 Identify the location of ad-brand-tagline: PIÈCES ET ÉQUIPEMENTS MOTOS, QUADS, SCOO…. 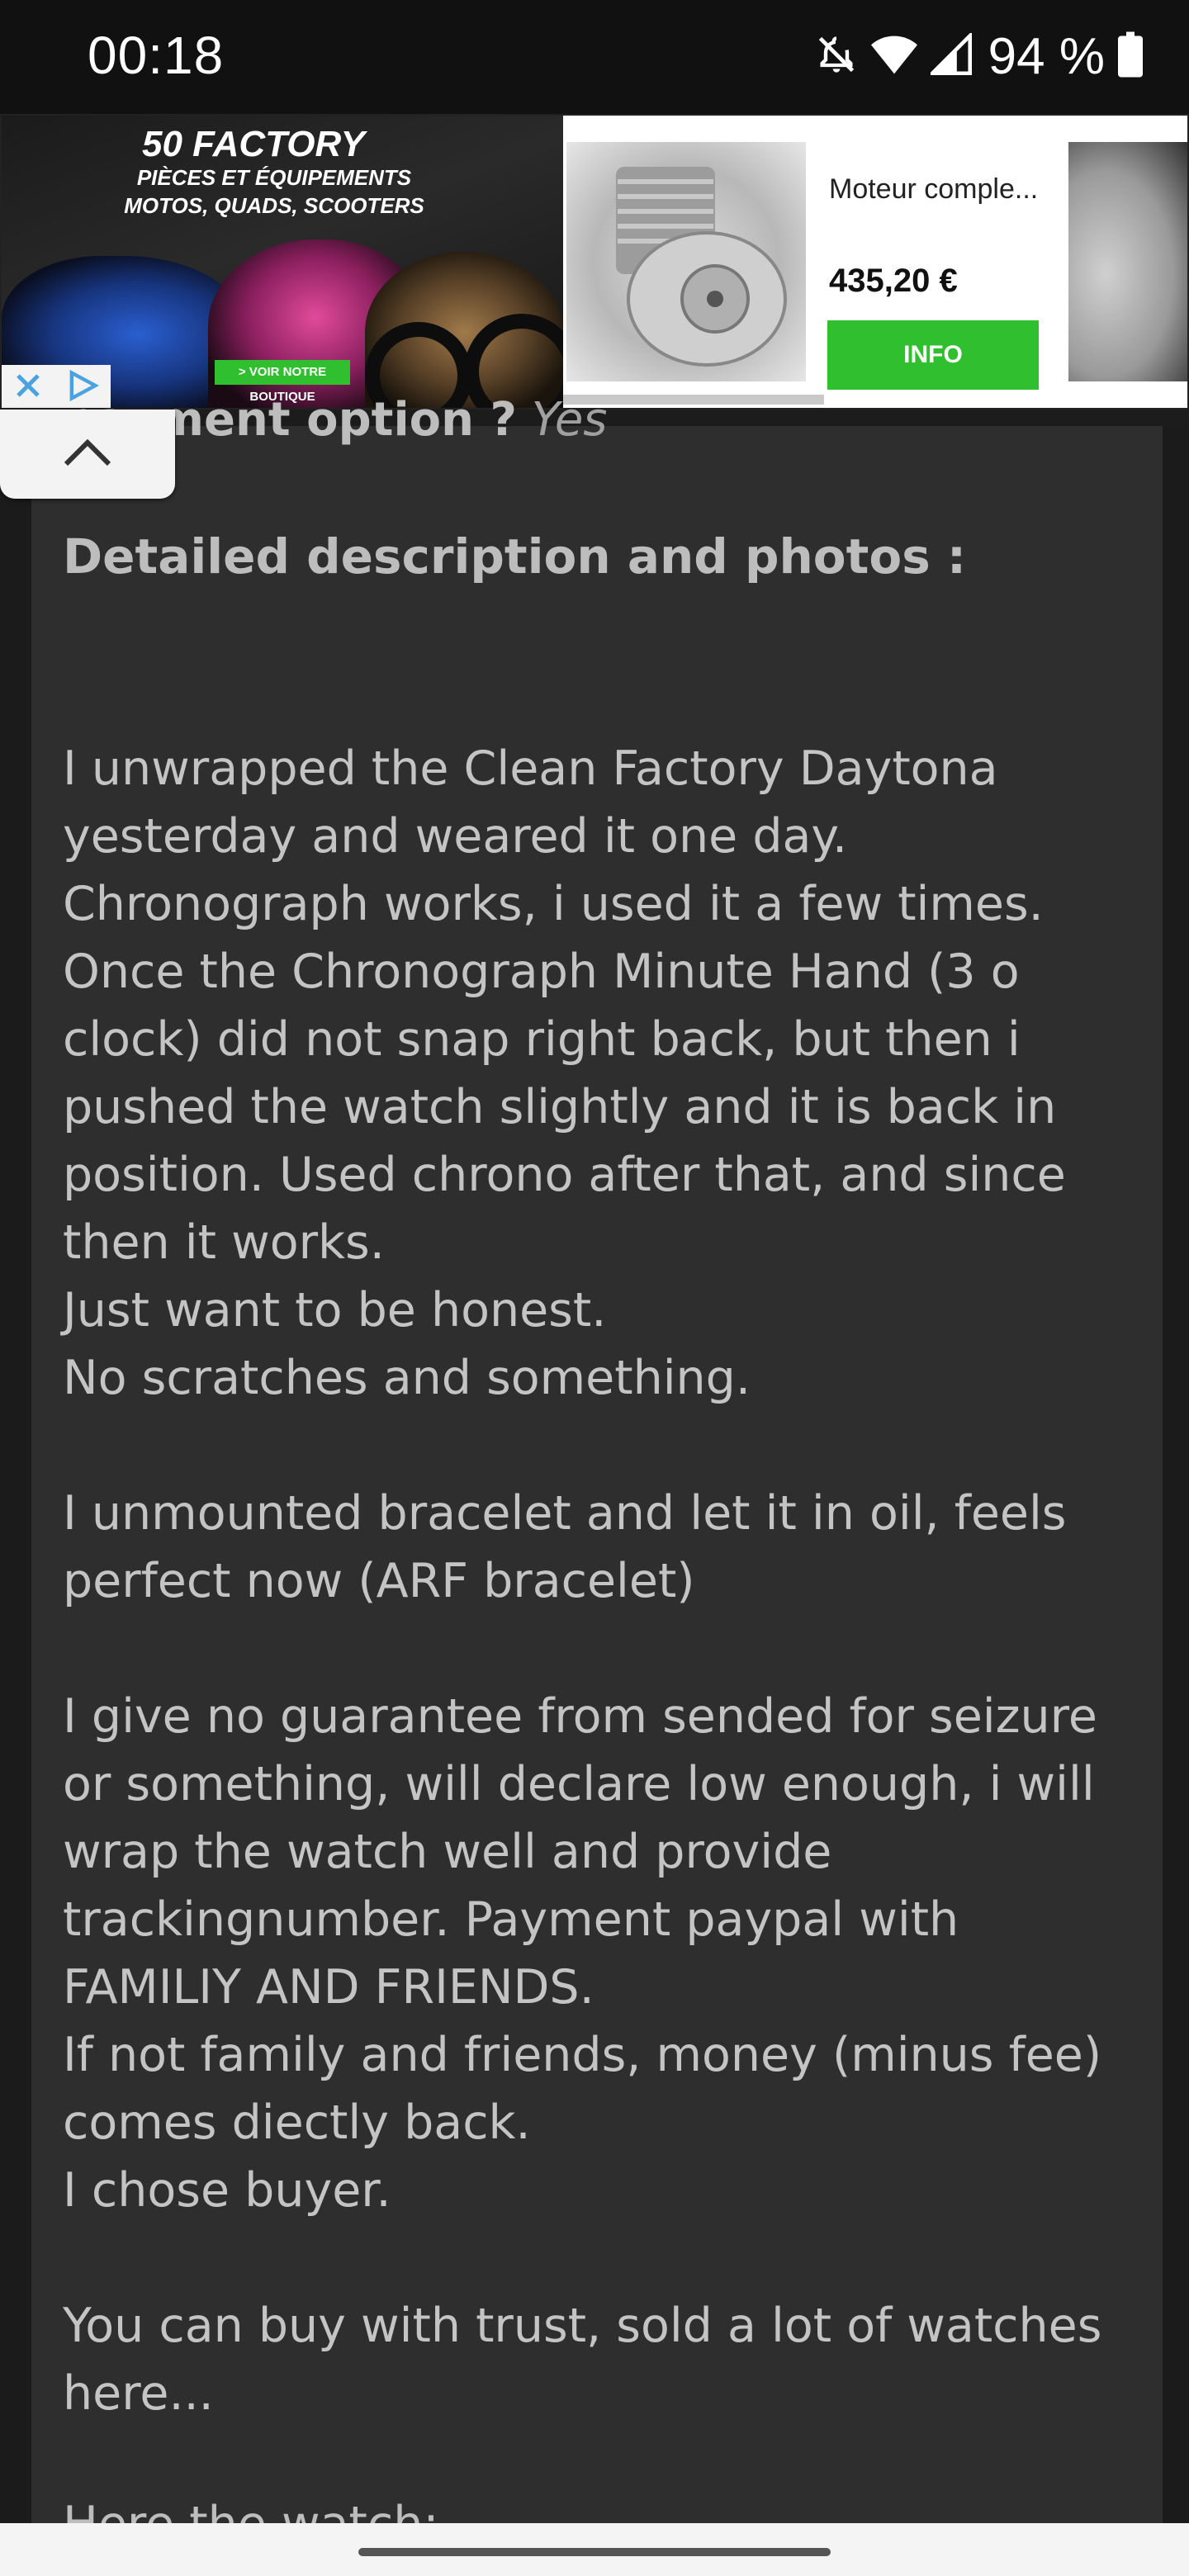
(274, 191).